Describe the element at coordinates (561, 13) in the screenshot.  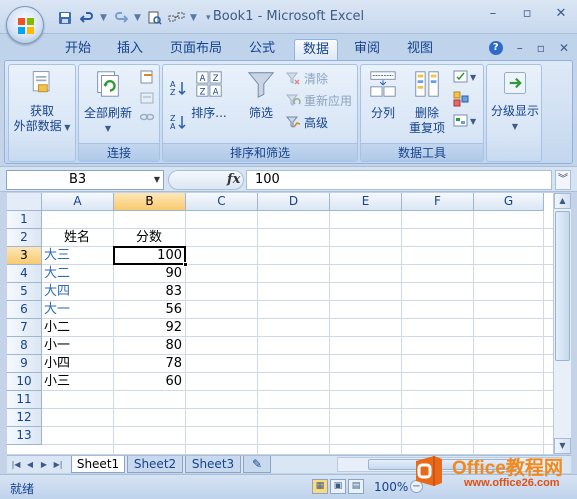
I see `close-icon: ✕` at that location.